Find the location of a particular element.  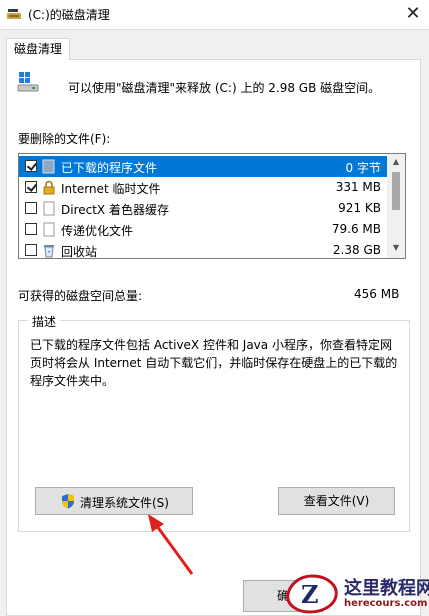

list-scrollbar: ▲ ▼ is located at coordinates (396, 206).